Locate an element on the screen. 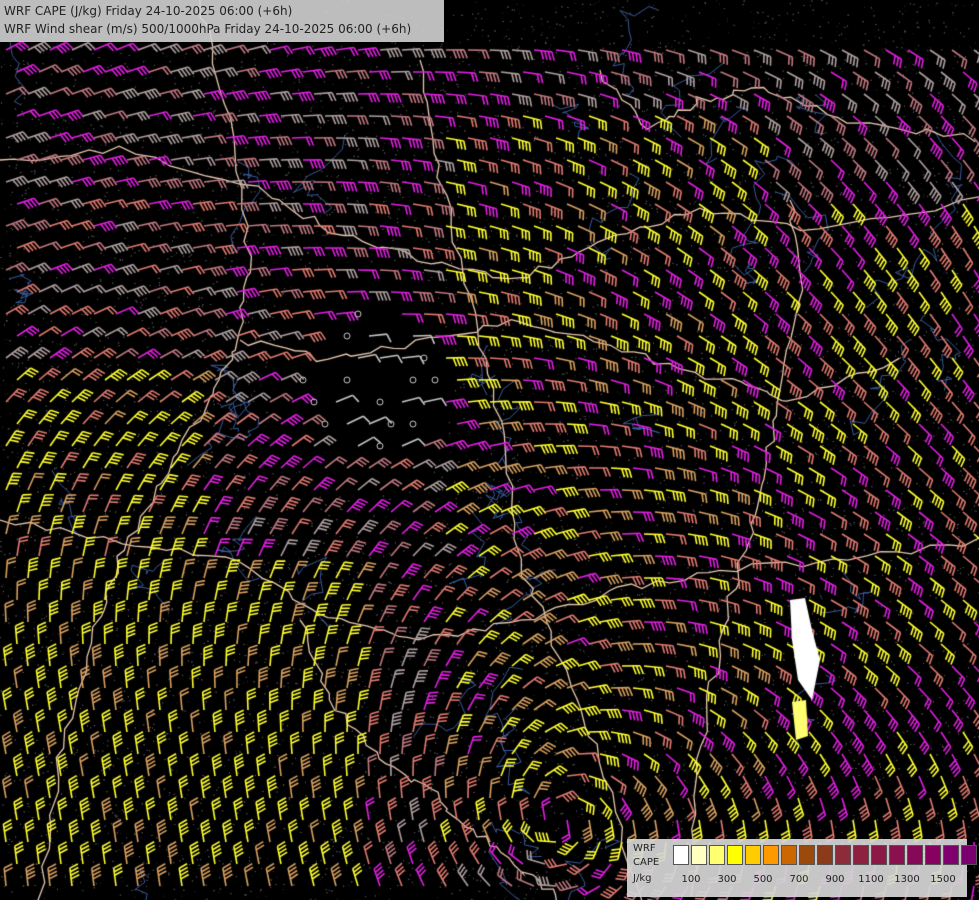  legend-ticks: 100 300 500 700 900 1100 1300 1500 is located at coordinates (818, 881).